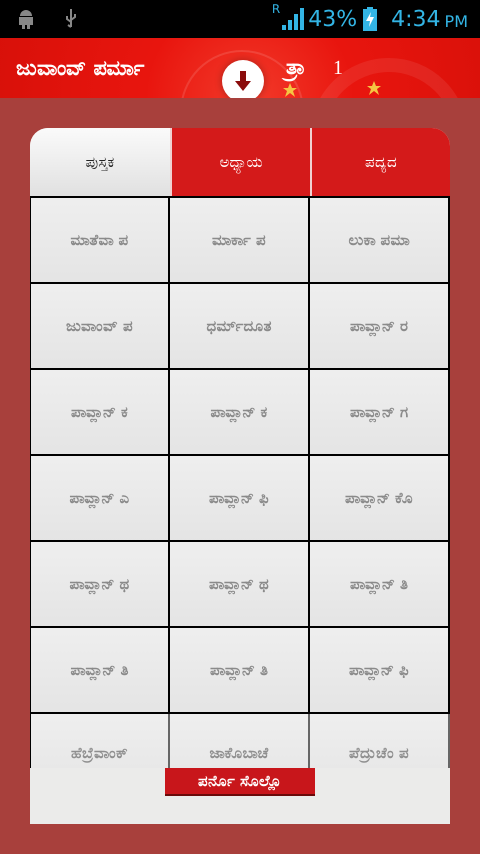 Image resolution: width=480 pixels, height=854 pixels. What do you see at coordinates (295, 68) in the screenshot?
I see `app-title: ತ್ರಾ` at bounding box center [295, 68].